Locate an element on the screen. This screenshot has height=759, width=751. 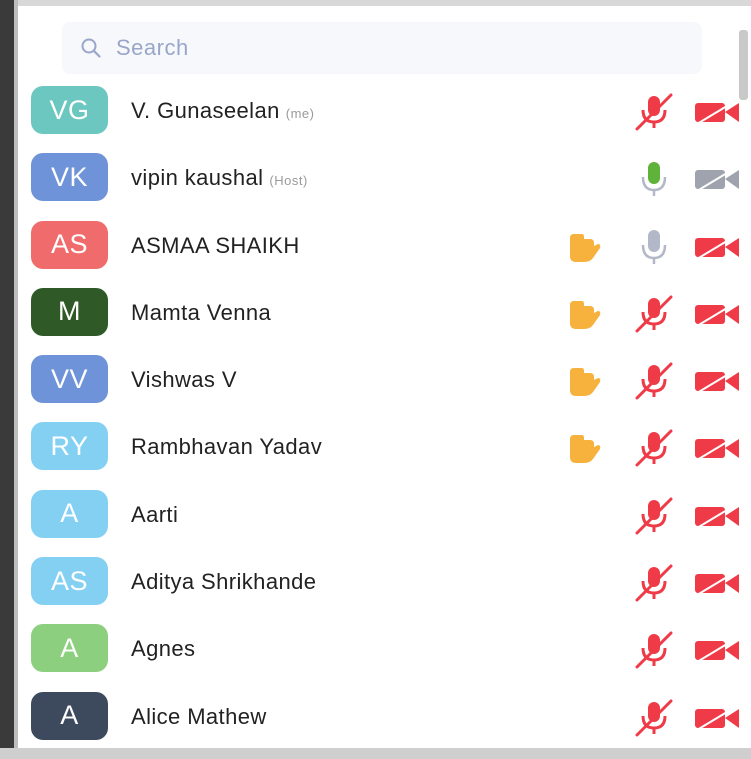
search-placeholder: Search is located at coordinates (152, 47).